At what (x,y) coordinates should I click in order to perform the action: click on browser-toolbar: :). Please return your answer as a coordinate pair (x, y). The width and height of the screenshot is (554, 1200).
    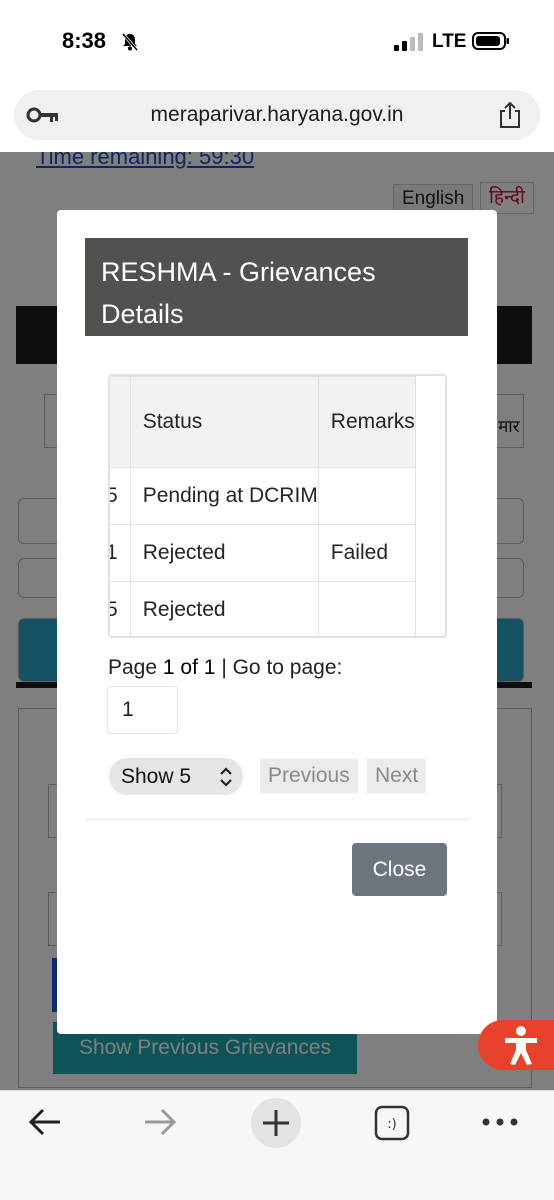
    Looking at the image, I should click on (277, 1145).